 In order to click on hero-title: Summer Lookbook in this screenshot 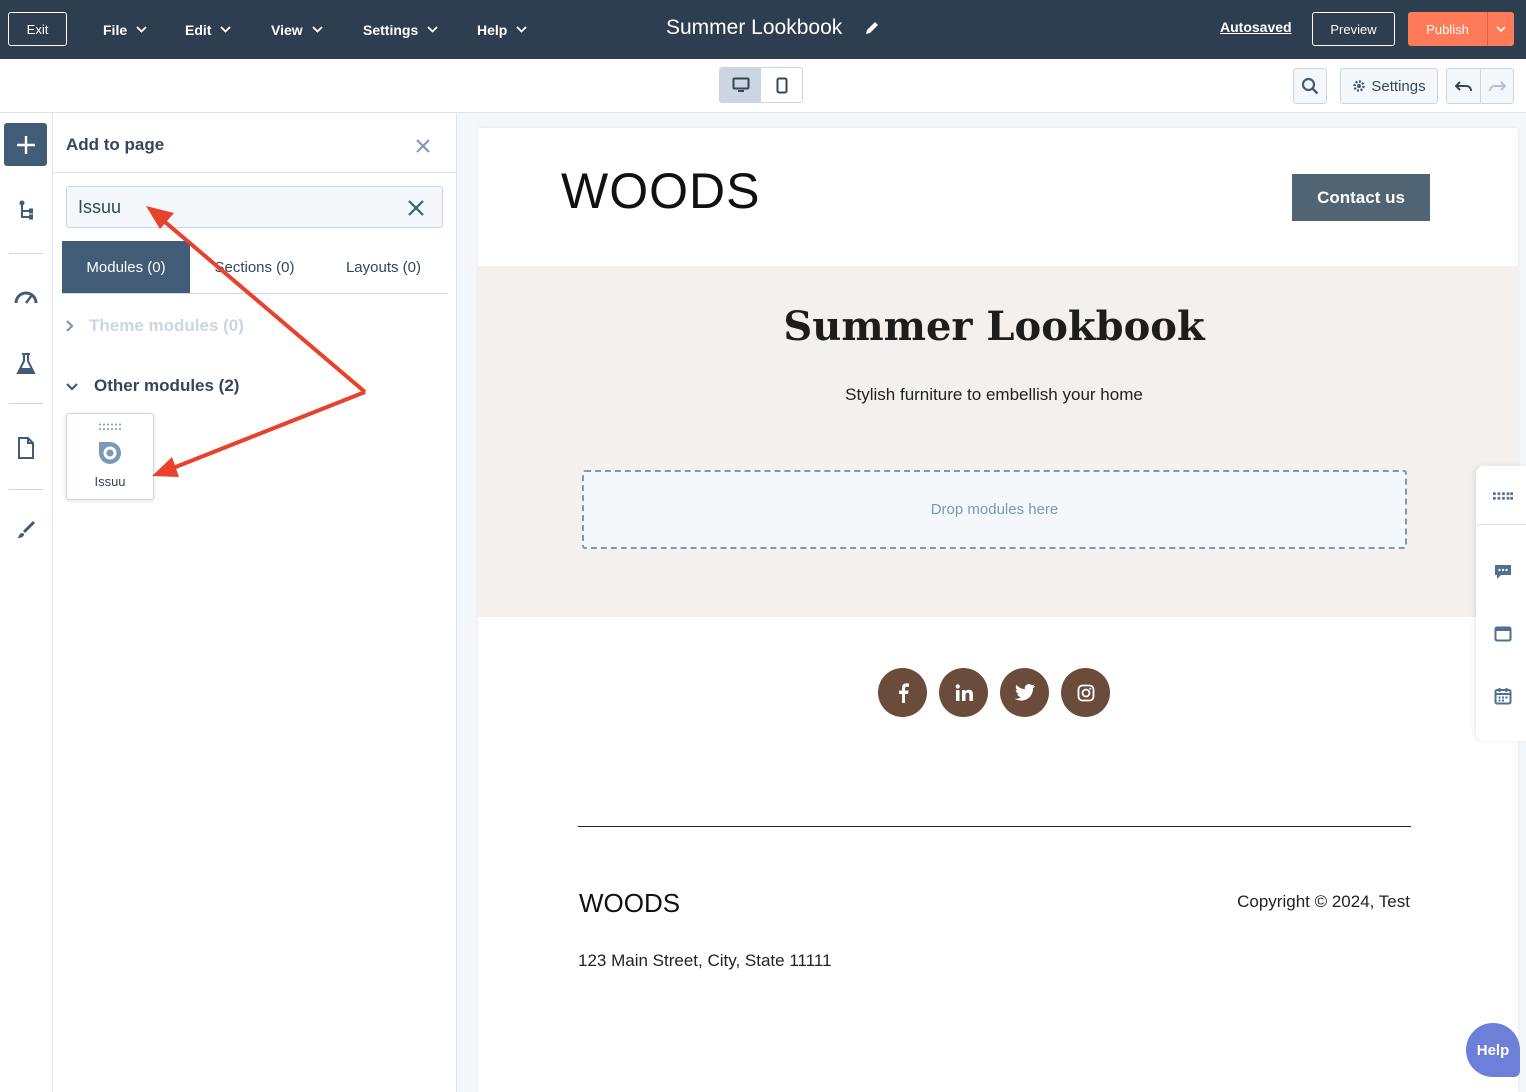, I will do `click(994, 326)`.